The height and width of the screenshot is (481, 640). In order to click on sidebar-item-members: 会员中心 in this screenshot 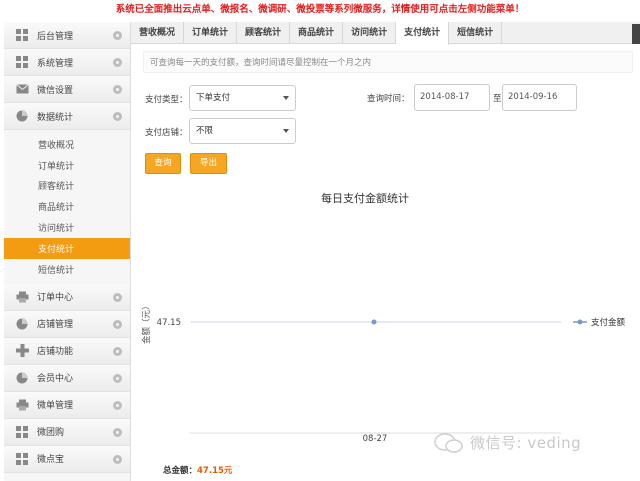, I will do `click(67, 378)`.